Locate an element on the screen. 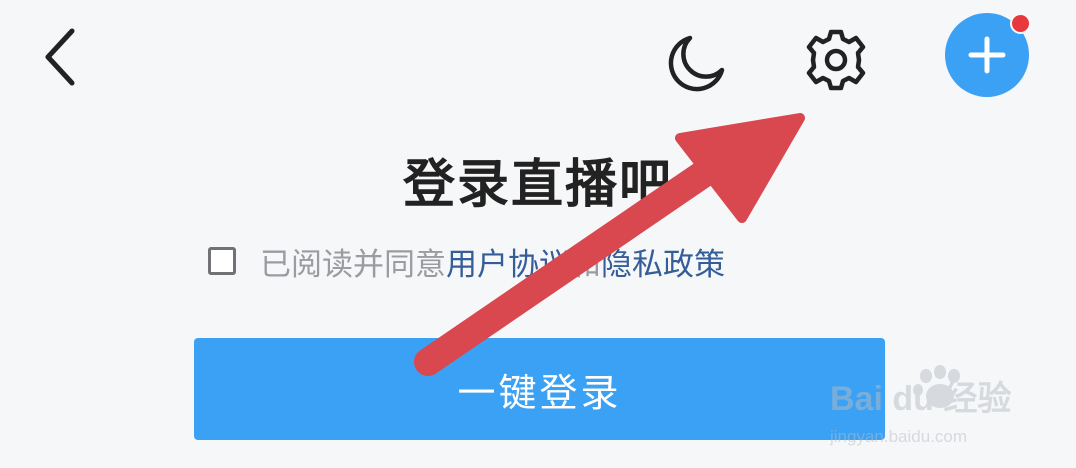 Image resolution: width=1076 pixels, height=468 pixels. settings-button is located at coordinates (836, 60).